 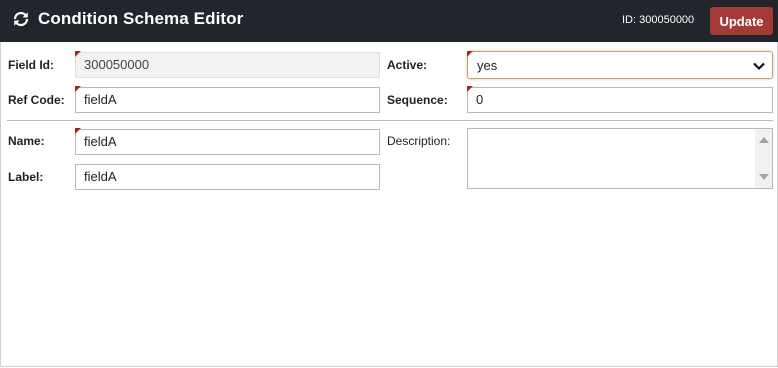 I want to click on title-group: Condition Schema Editor, so click(x=127, y=19).